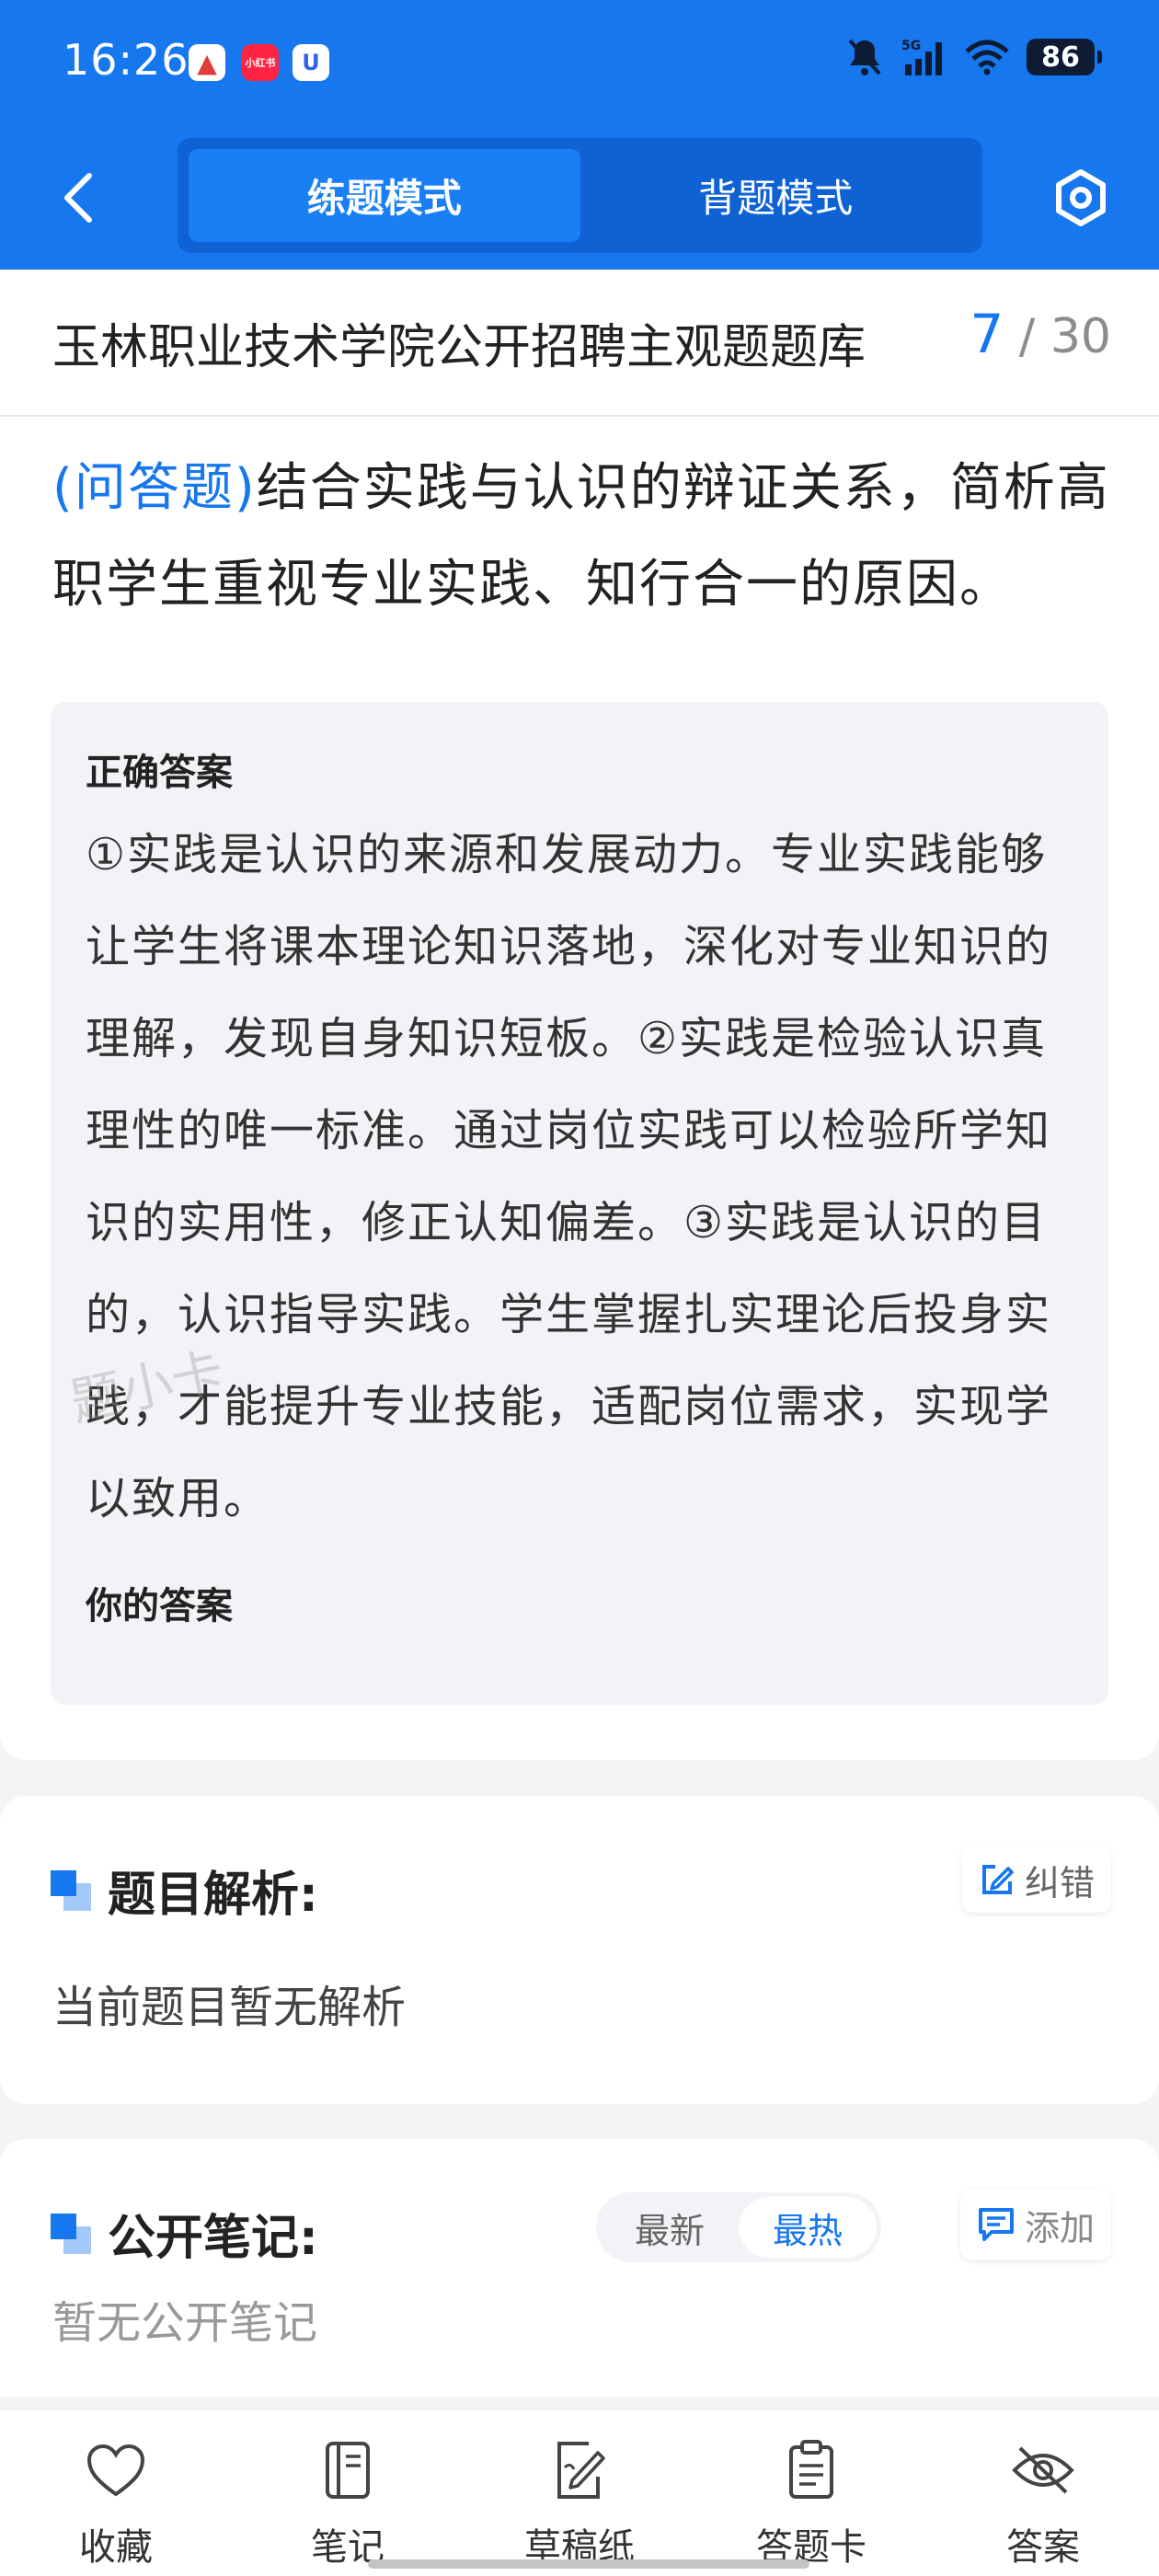 Image resolution: width=1159 pixels, height=2576 pixels. I want to click on settings-button, so click(1081, 198).